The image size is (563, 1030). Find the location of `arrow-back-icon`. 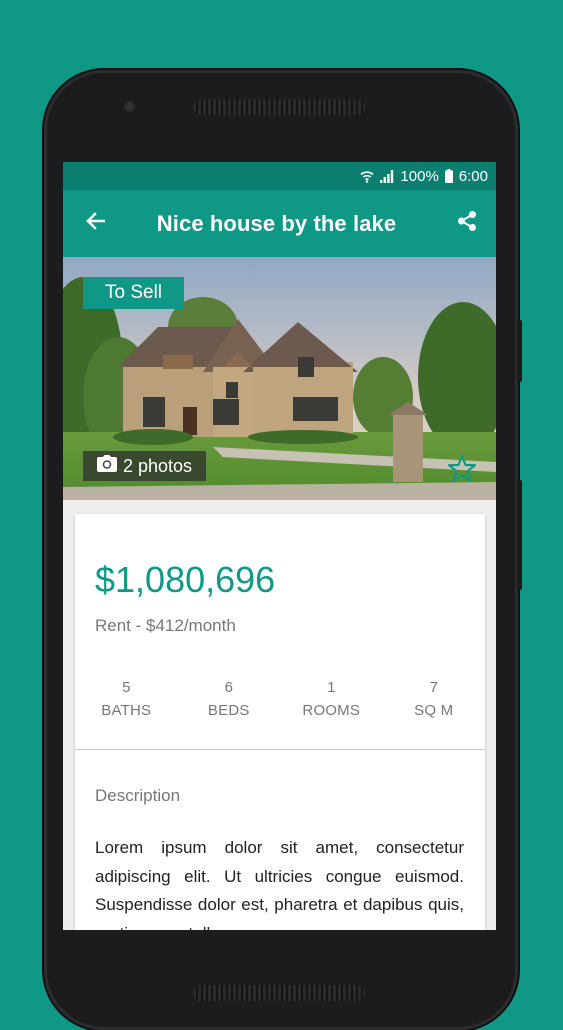

arrow-back-icon is located at coordinates (95, 223).